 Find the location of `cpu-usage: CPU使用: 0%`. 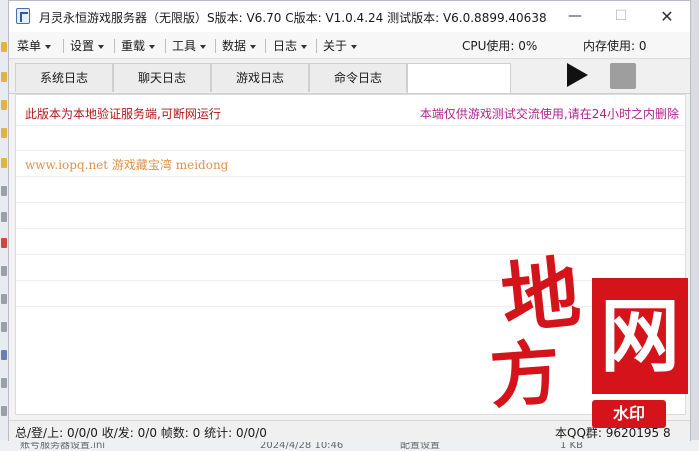

cpu-usage: CPU使用: 0% is located at coordinates (500, 46).